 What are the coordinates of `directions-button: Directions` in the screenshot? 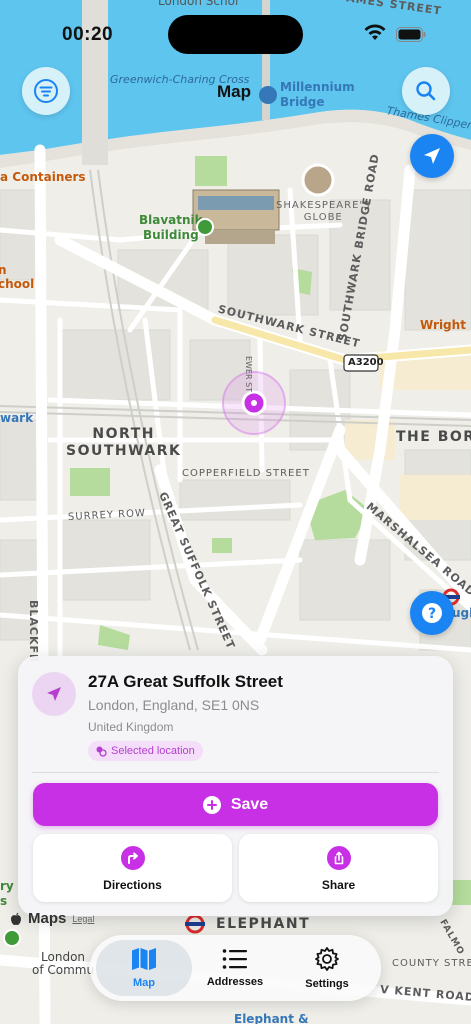 It's located at (132, 868).